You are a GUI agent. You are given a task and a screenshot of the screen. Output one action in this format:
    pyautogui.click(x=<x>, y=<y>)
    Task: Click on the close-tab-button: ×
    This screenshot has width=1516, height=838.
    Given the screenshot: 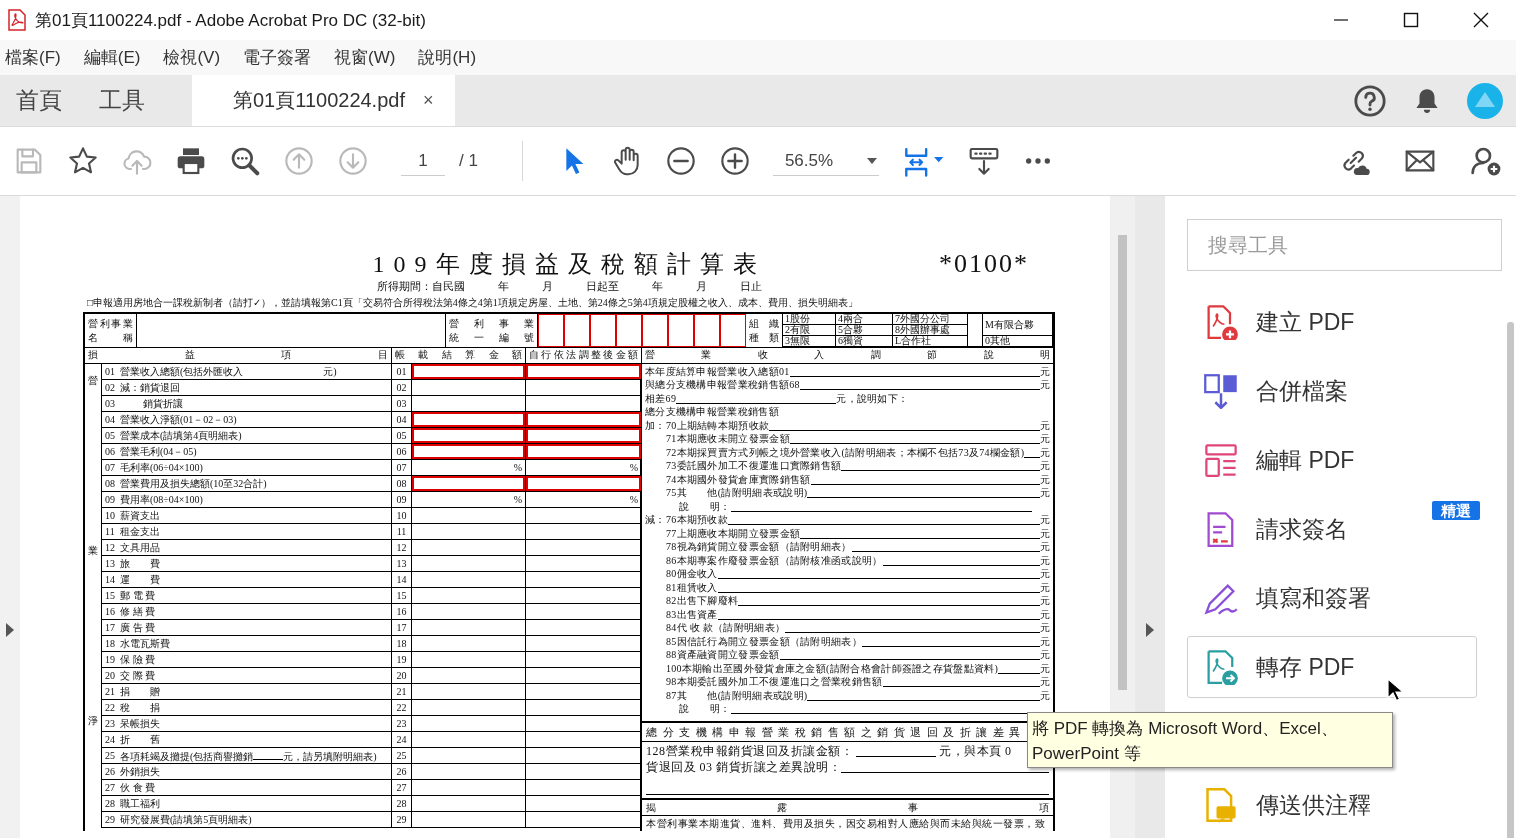 What is the action you would take?
    pyautogui.click(x=428, y=100)
    